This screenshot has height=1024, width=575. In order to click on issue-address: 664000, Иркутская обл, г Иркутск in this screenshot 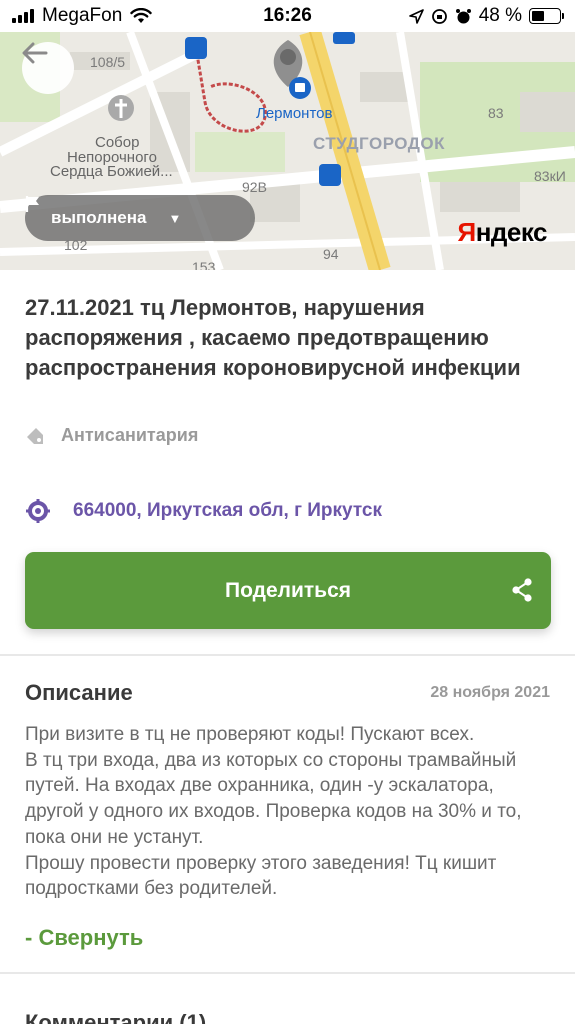, I will do `click(203, 511)`.